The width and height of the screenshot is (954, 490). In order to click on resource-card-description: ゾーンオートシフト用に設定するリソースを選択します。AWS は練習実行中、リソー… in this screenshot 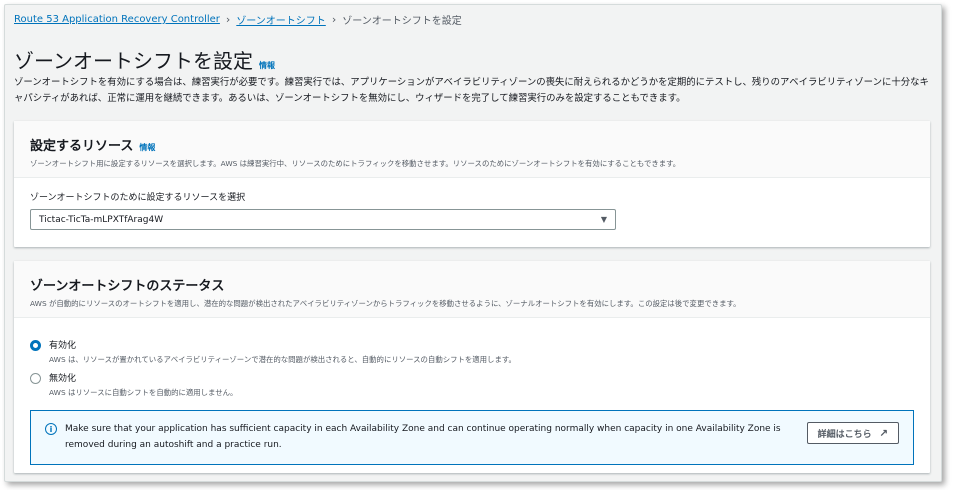, I will do `click(355, 163)`.